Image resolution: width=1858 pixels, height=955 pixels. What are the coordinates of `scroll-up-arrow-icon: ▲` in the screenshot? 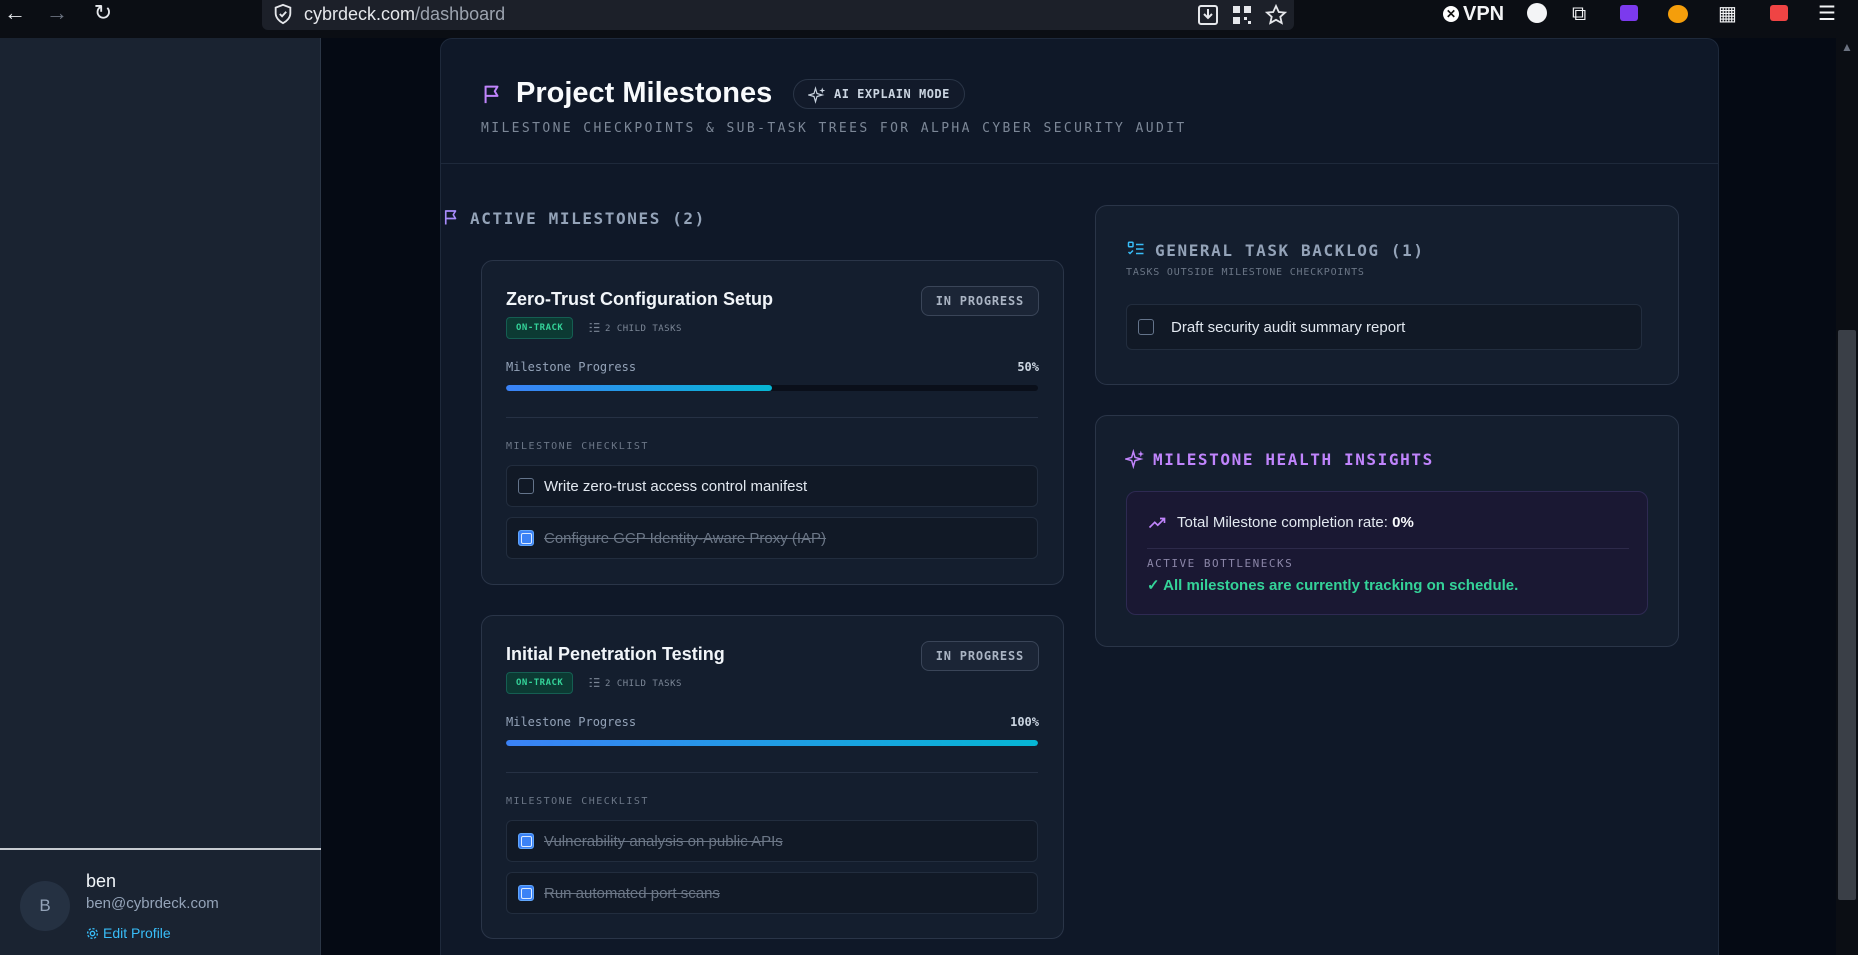 It's located at (1847, 47).